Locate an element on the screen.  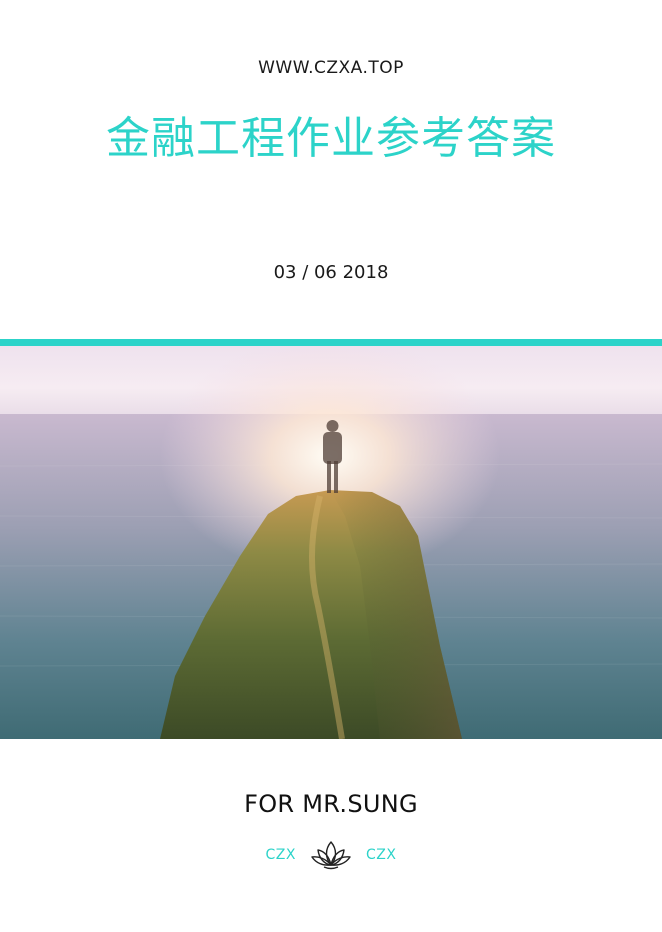
accent-divider is located at coordinates (331, 342).